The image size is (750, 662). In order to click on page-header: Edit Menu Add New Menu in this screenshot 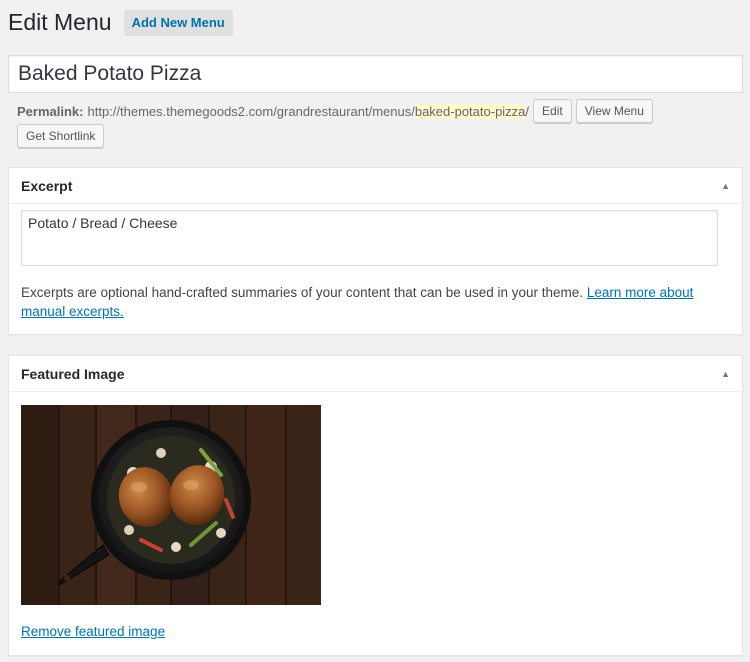, I will do `click(120, 22)`.